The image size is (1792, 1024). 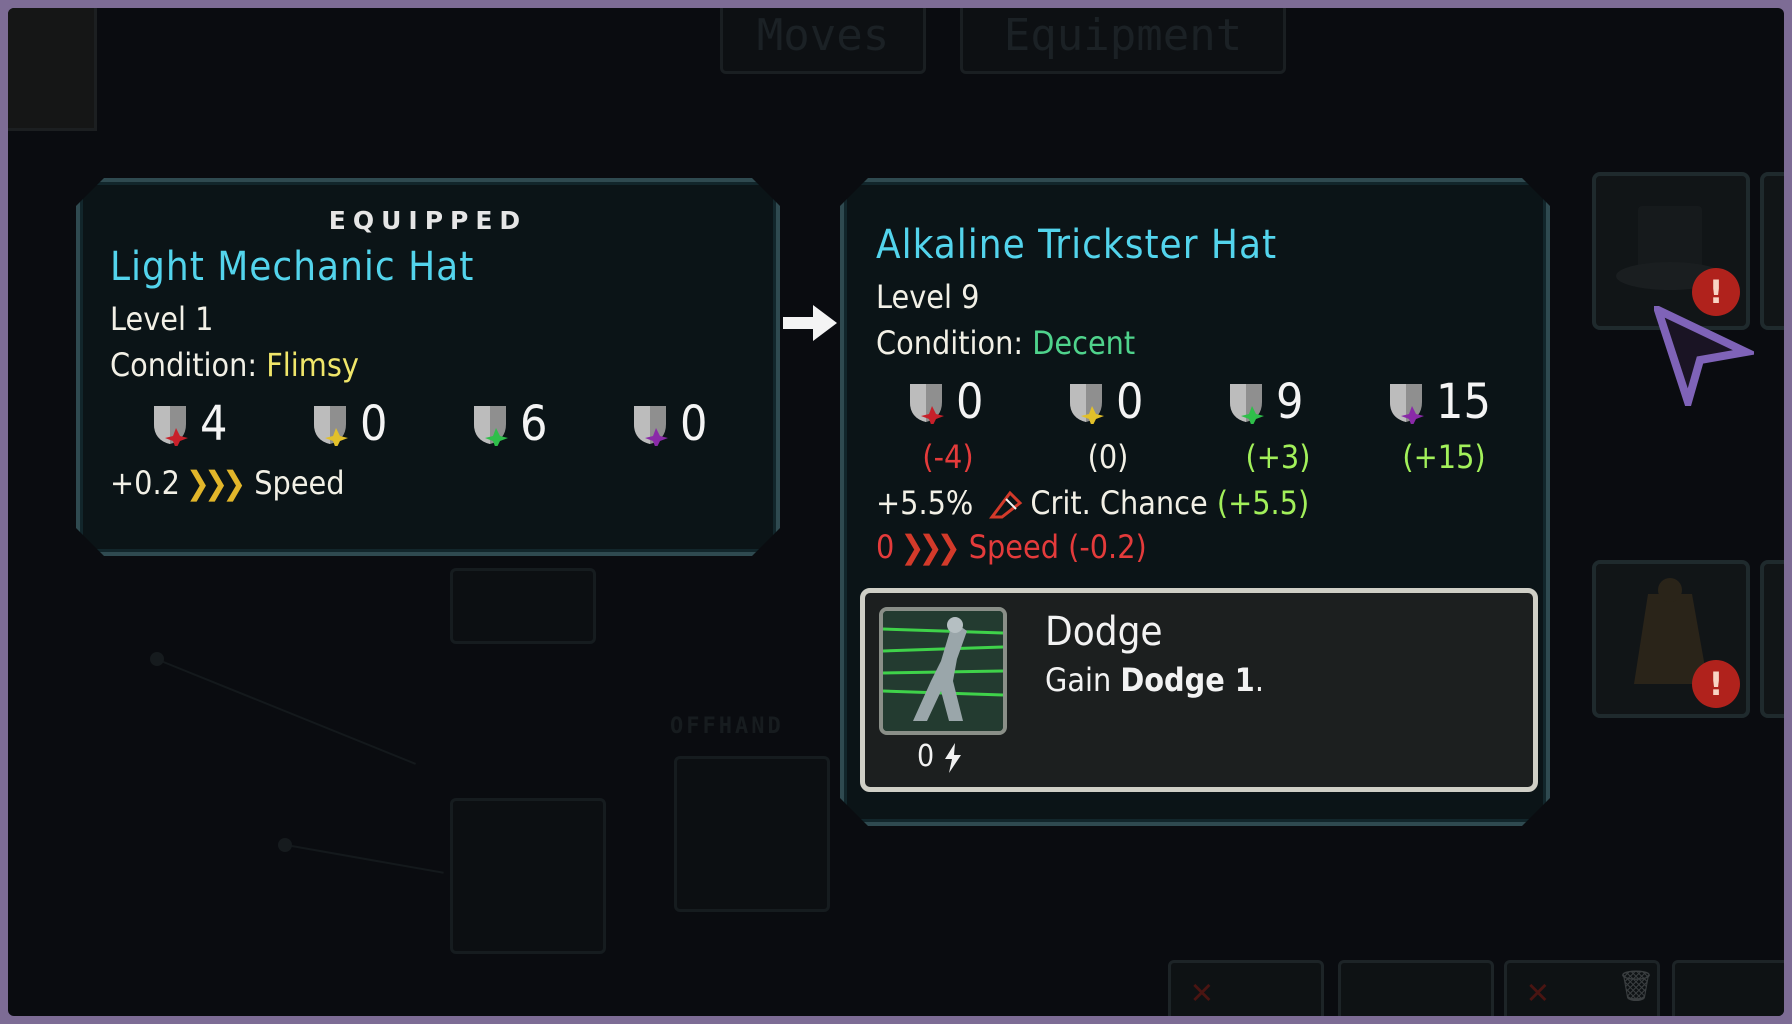 I want to click on stat-purple: 15, so click(x=1438, y=402).